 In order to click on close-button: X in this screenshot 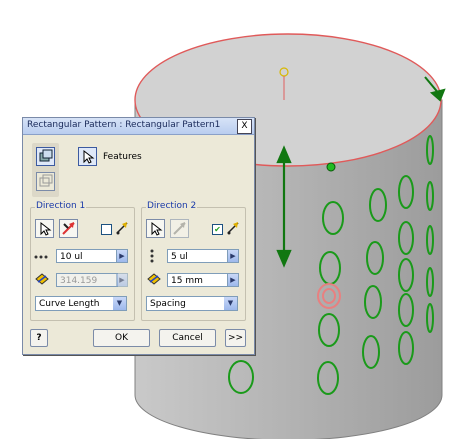, I will do `click(244, 126)`.